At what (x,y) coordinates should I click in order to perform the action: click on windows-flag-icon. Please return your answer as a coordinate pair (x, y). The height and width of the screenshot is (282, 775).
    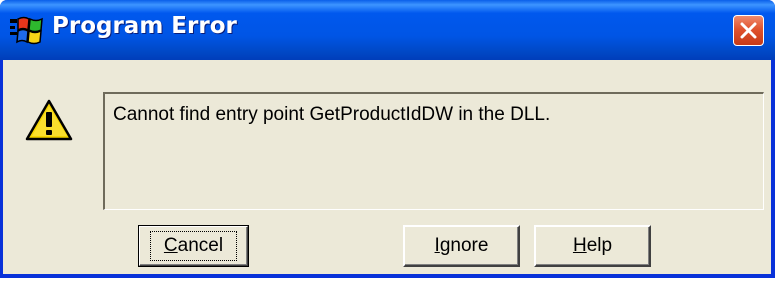
    Looking at the image, I should click on (26, 30).